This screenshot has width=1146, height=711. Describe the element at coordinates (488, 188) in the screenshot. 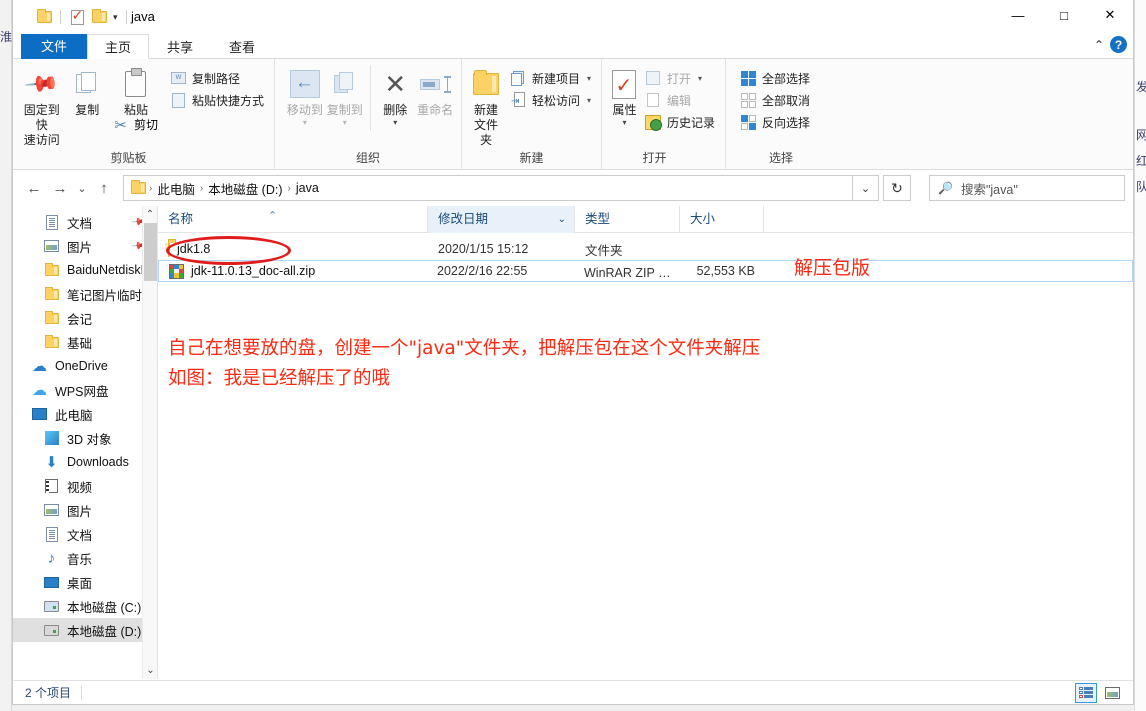

I see `breadcrumb: › 此电脑 › 本地磁盘 (D:) › java` at that location.